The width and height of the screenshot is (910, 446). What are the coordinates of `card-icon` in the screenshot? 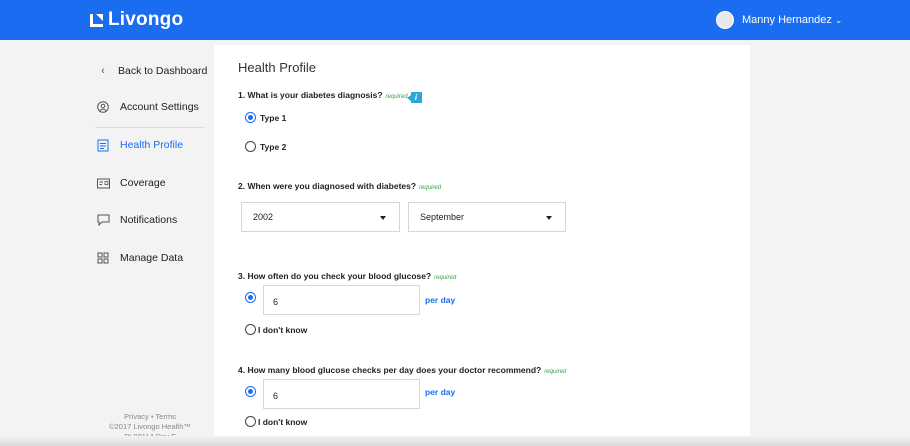 It's located at (103, 183).